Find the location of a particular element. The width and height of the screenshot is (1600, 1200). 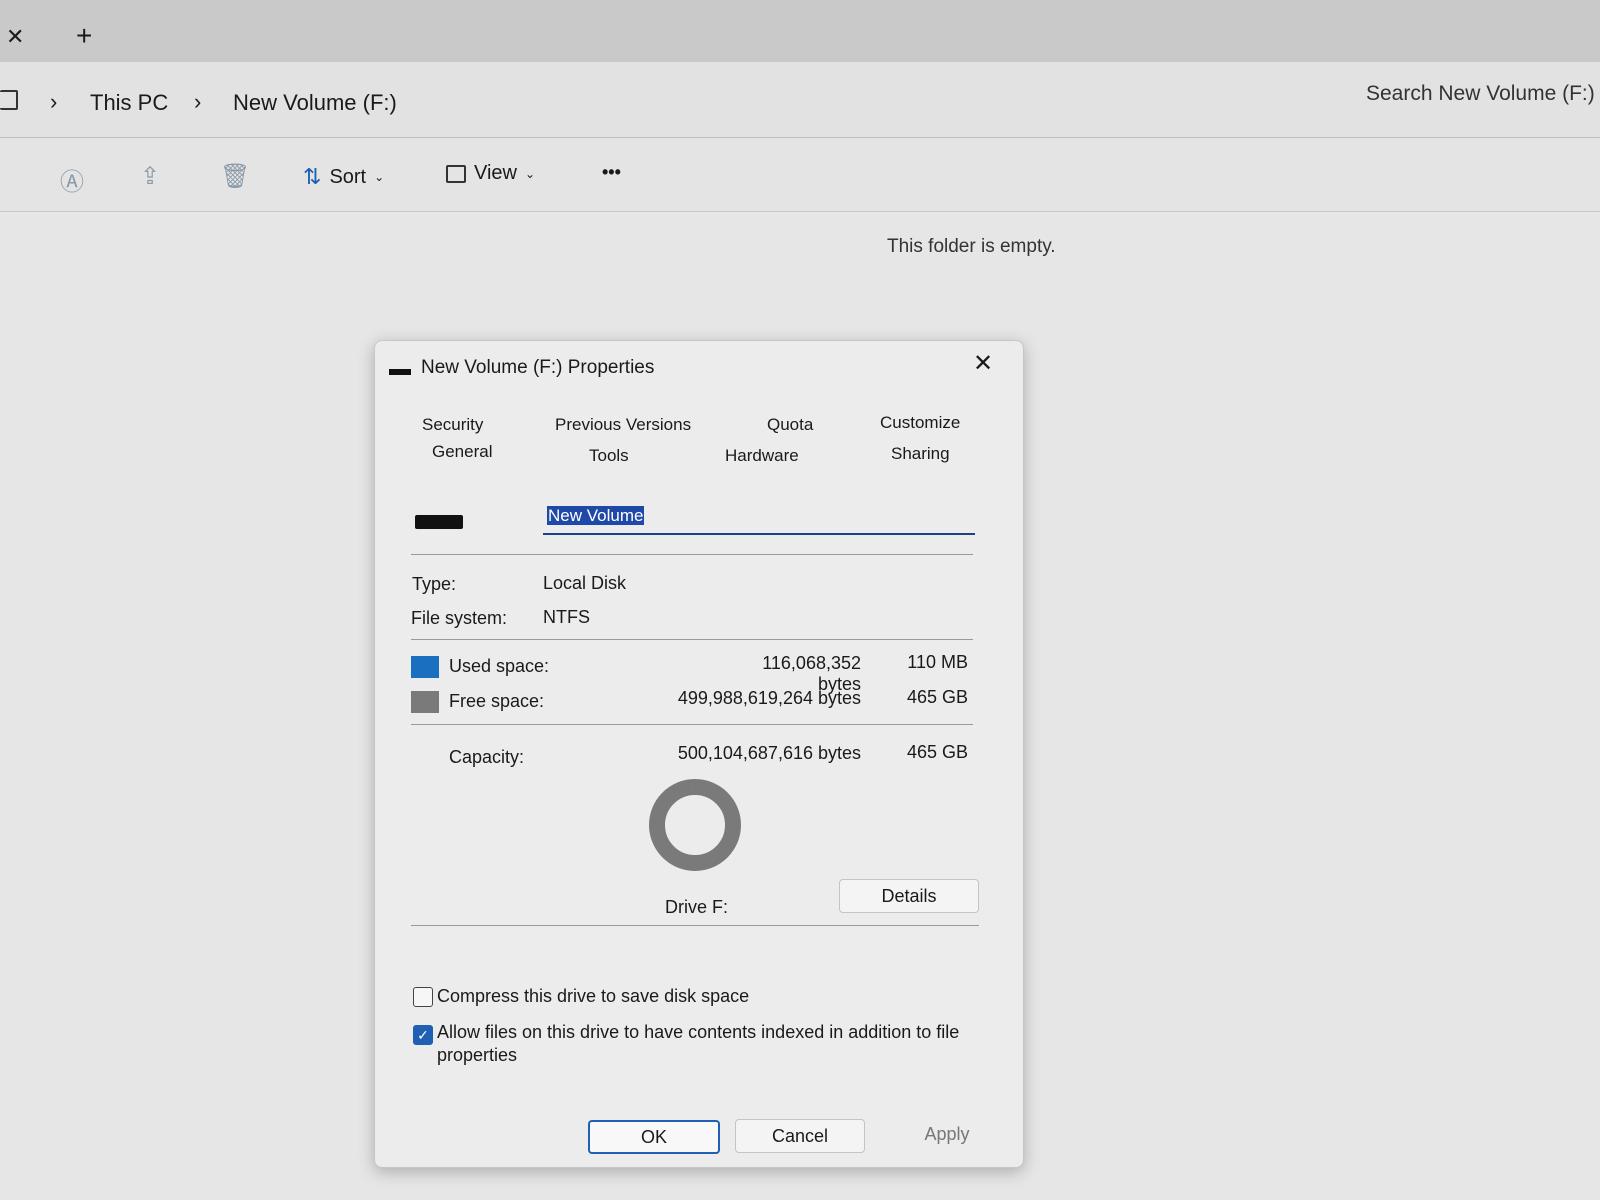

view-button: View ⌄ is located at coordinates (490, 173).